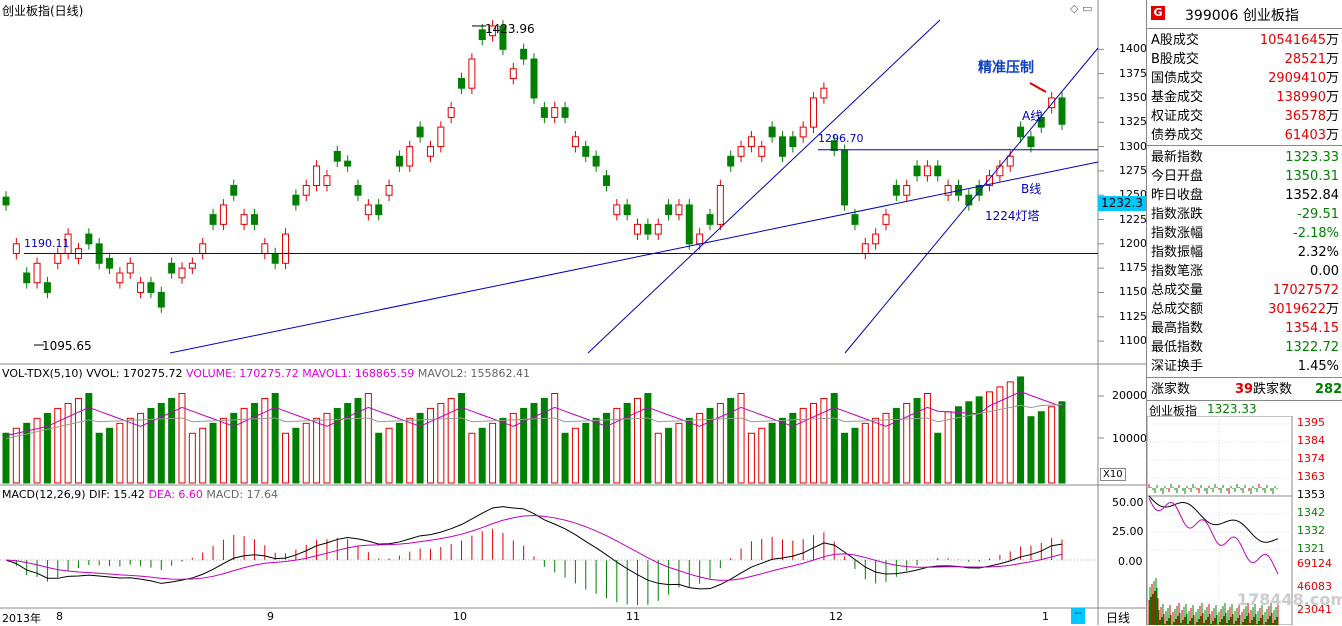  I want to click on vol-name: VOL-TDX(5,10), so click(42, 373).